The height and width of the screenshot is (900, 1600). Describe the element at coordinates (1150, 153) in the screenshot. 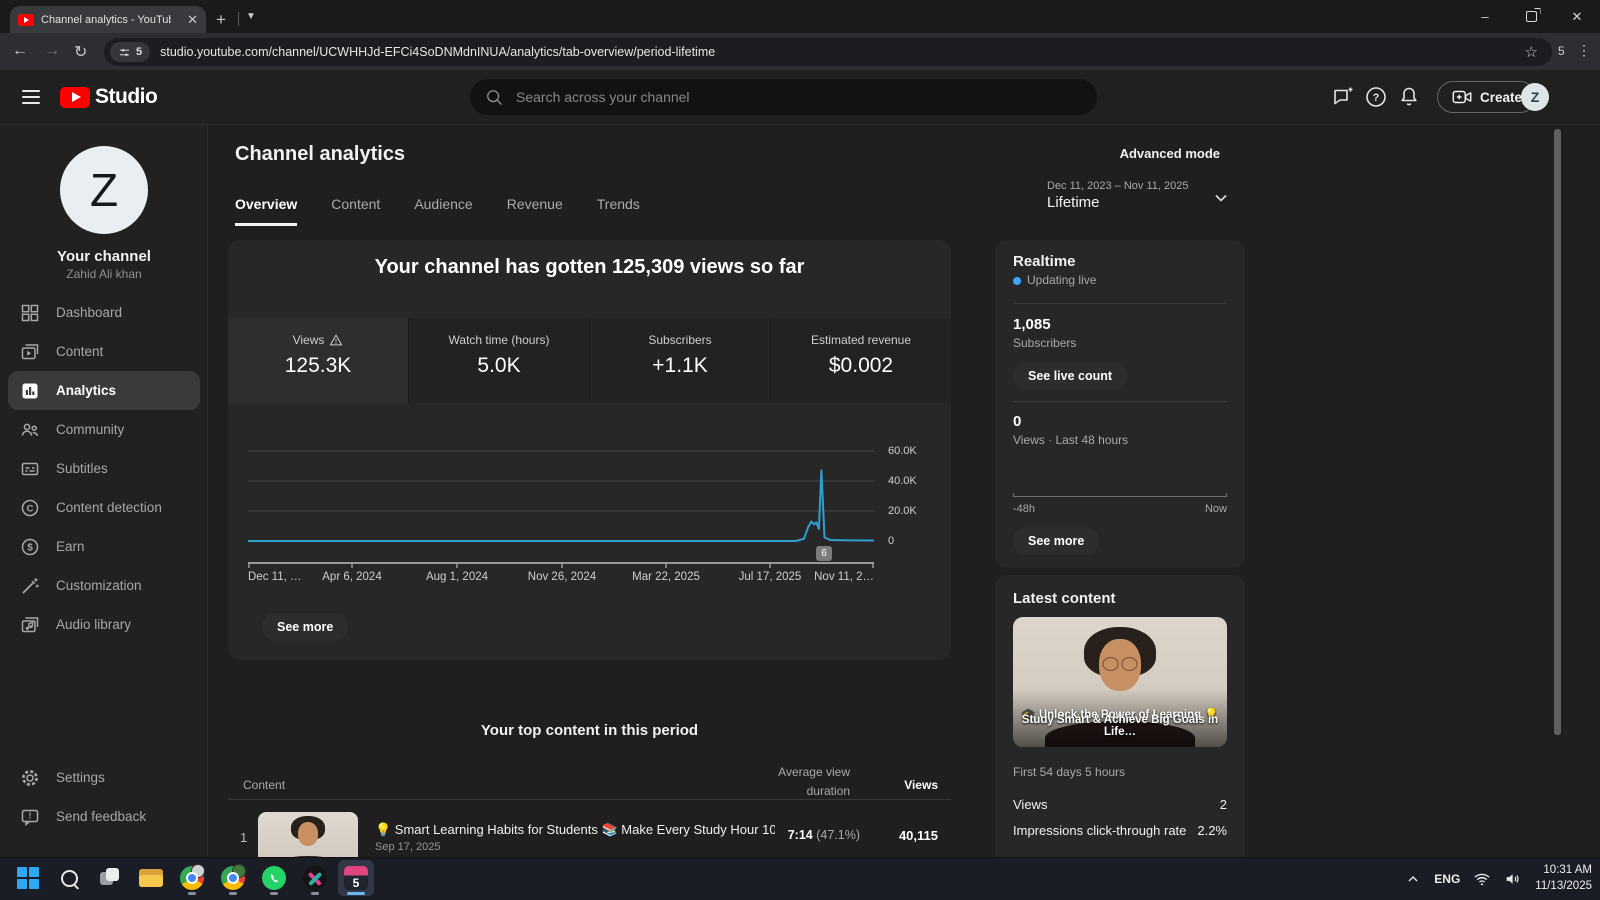

I see `advanced-mode-link: Advanced mode` at that location.